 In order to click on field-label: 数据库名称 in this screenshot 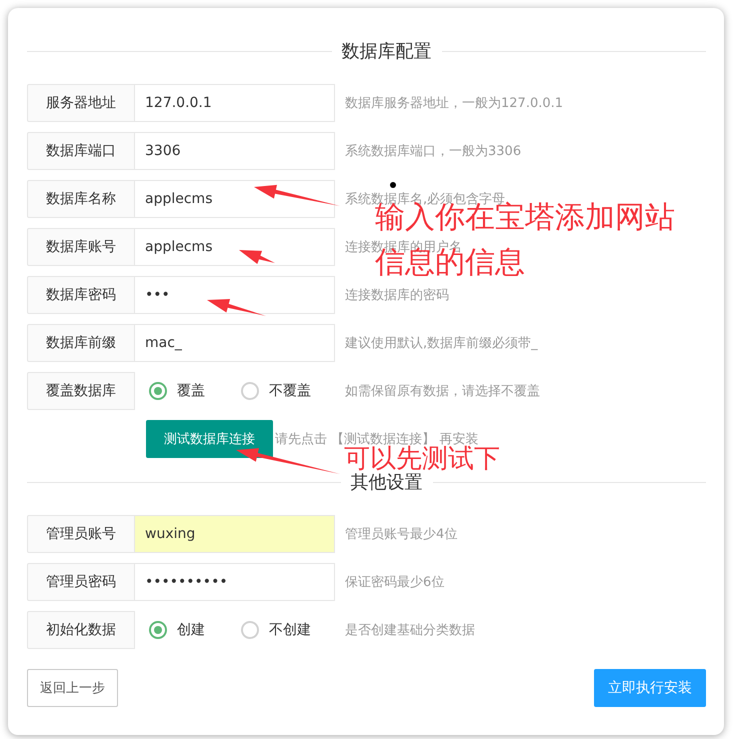, I will do `click(81, 199)`.